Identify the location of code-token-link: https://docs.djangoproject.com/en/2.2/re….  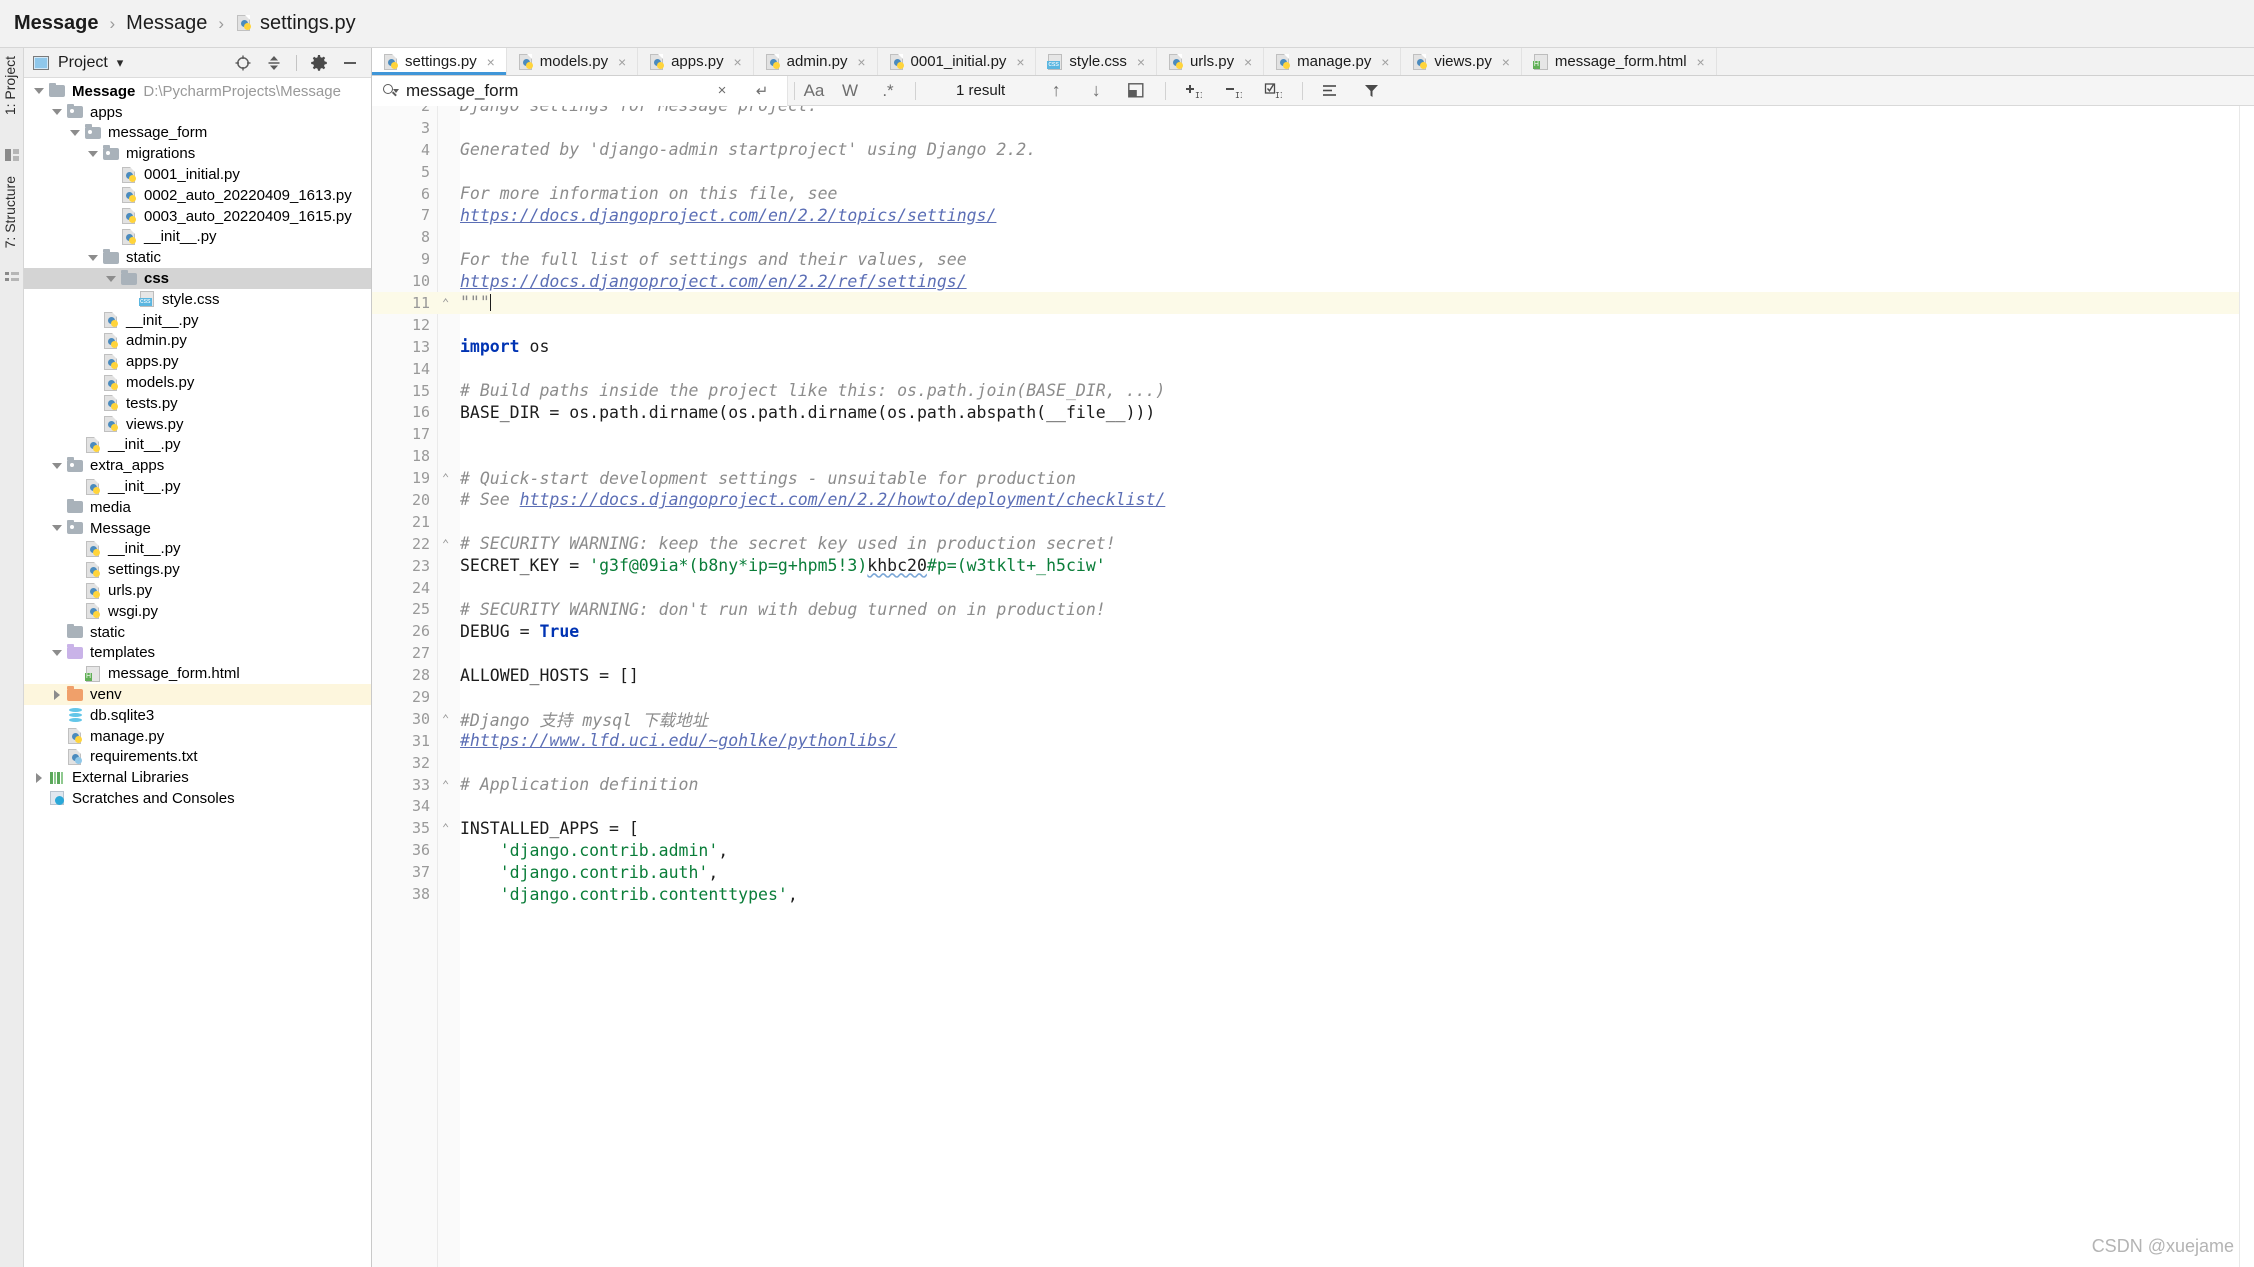
(713, 281).